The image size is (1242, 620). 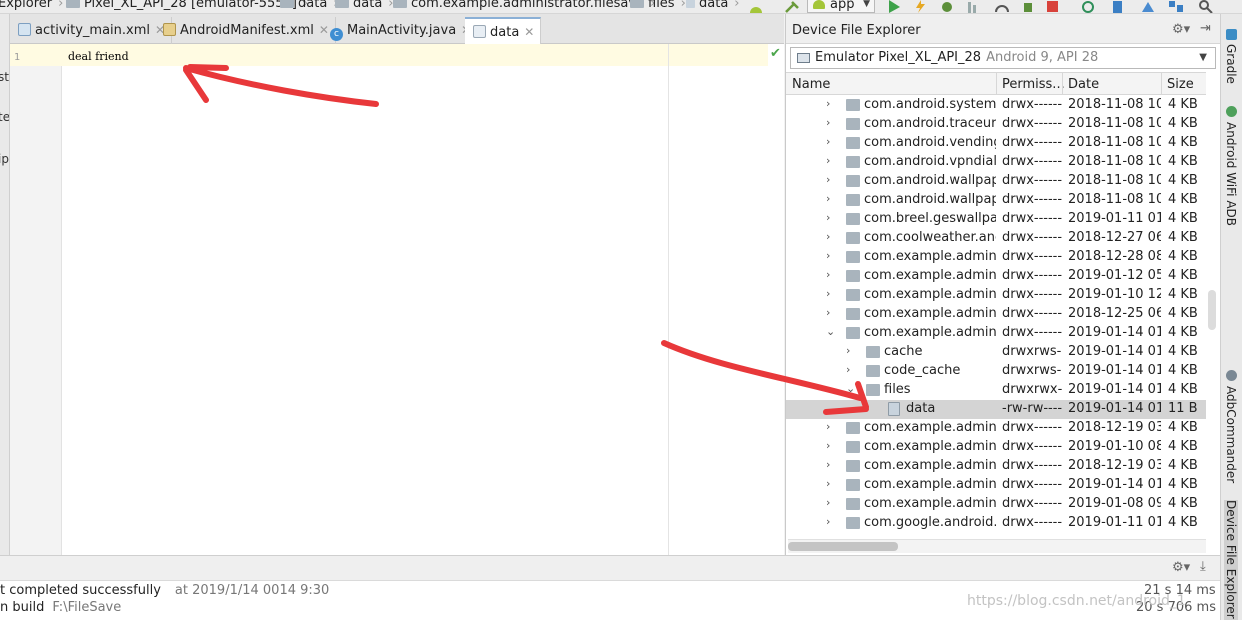 What do you see at coordinates (1231, 174) in the screenshot?
I see `tool-window-wifi-adb: Android WiFi ADB` at bounding box center [1231, 174].